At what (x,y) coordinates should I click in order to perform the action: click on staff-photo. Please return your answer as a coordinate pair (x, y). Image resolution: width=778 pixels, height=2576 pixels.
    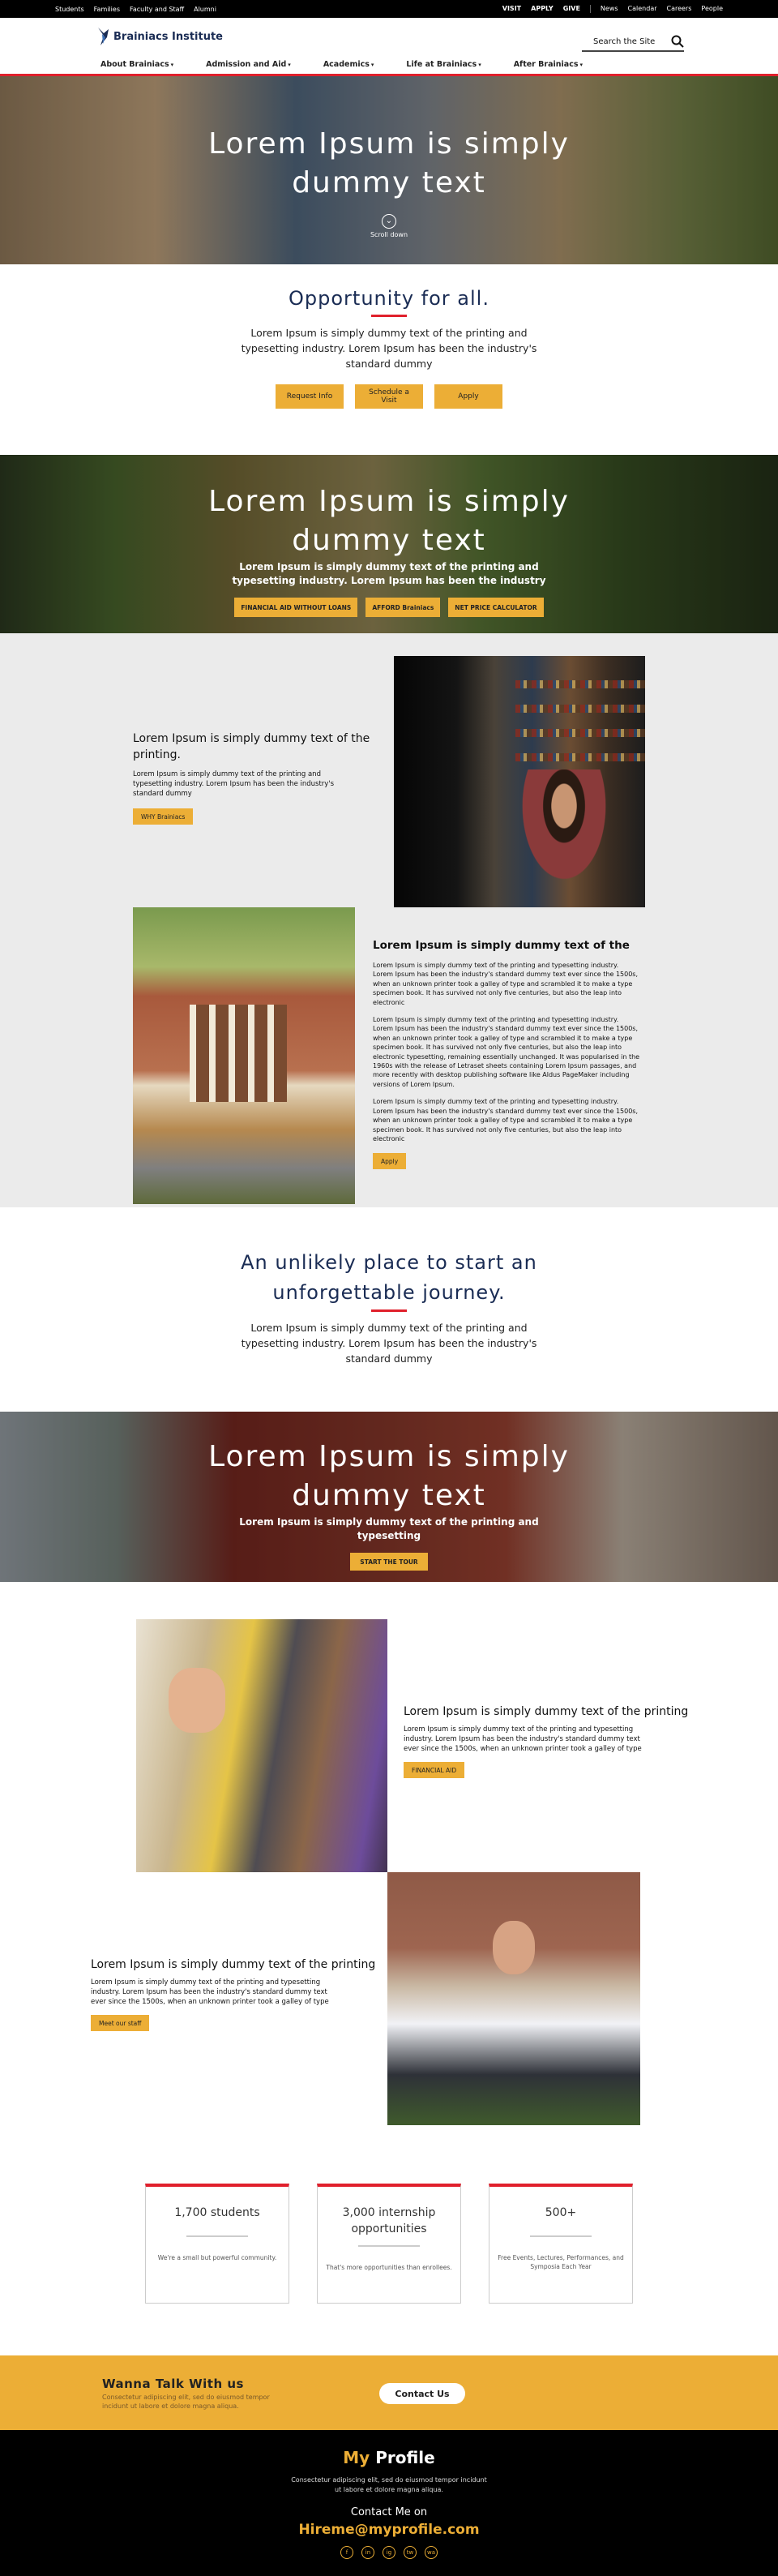
    Looking at the image, I should click on (513, 1998).